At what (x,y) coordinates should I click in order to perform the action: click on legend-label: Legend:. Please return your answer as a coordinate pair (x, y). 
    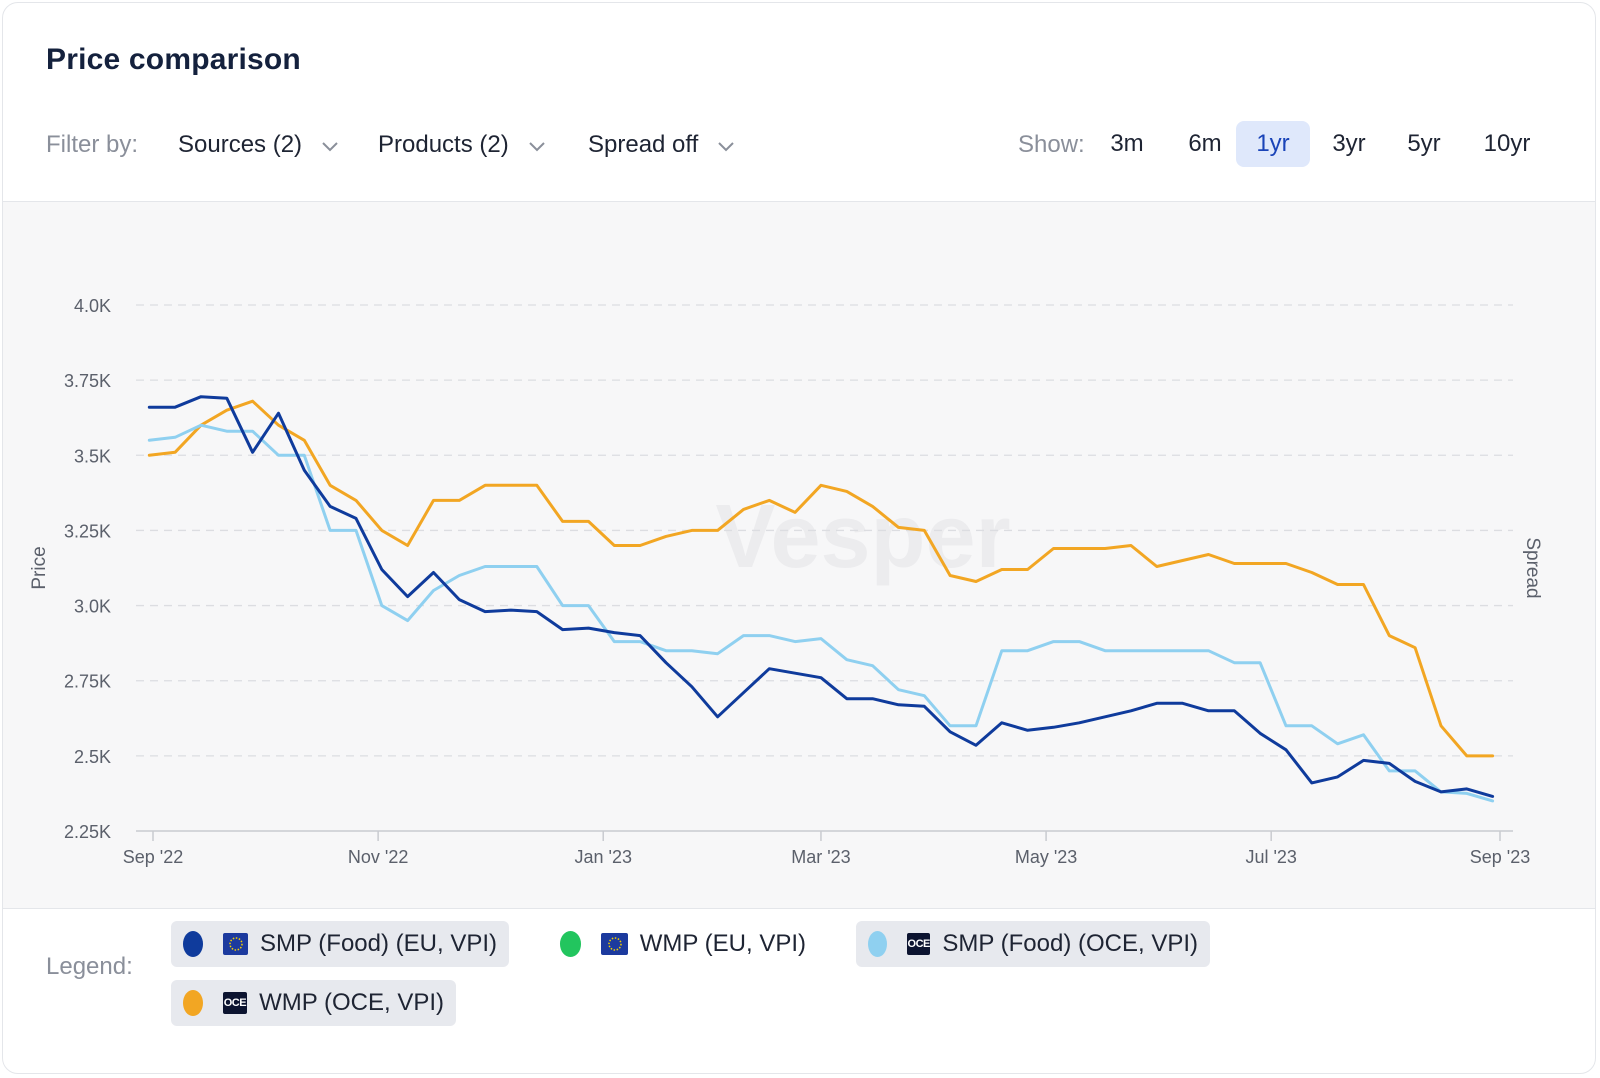
    Looking at the image, I should click on (89, 966).